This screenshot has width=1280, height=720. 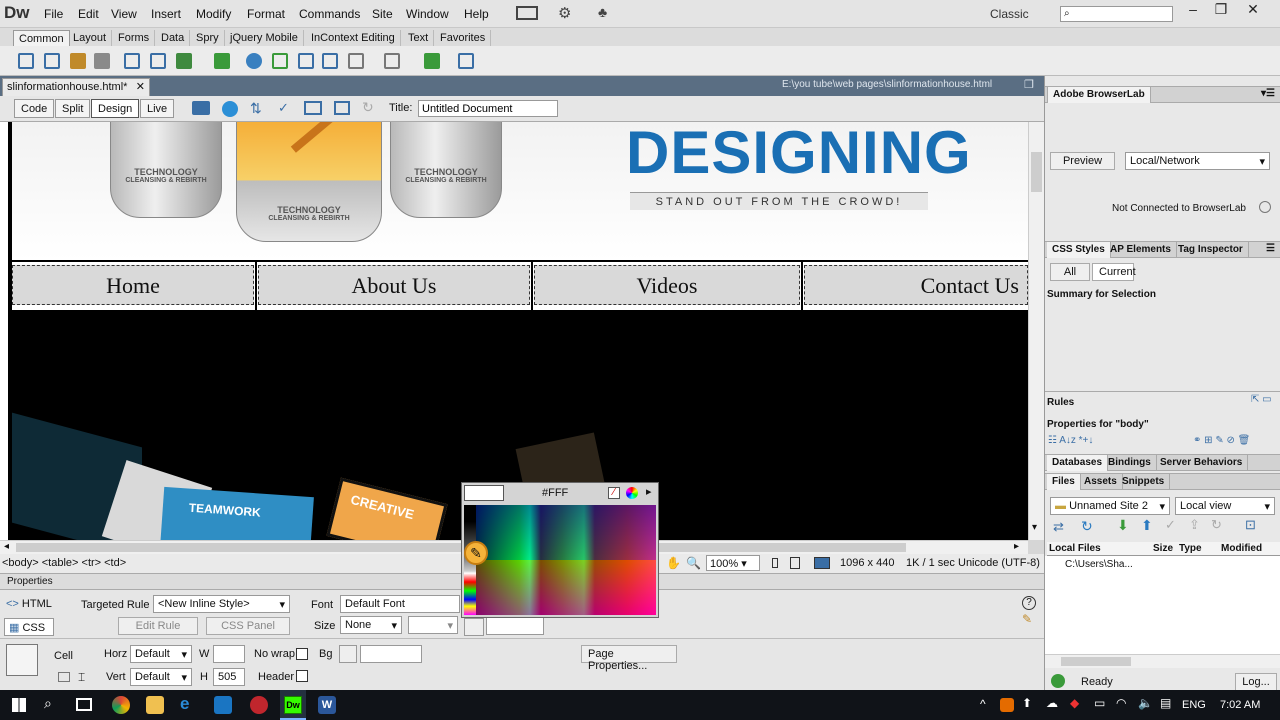 I want to click on tab-data: Data, so click(x=173, y=38).